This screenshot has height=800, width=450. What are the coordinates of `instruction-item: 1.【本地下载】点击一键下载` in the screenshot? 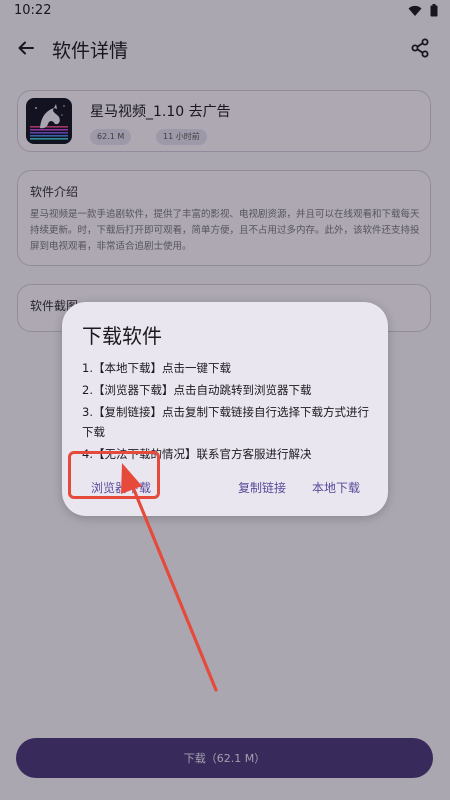 It's located at (156, 368).